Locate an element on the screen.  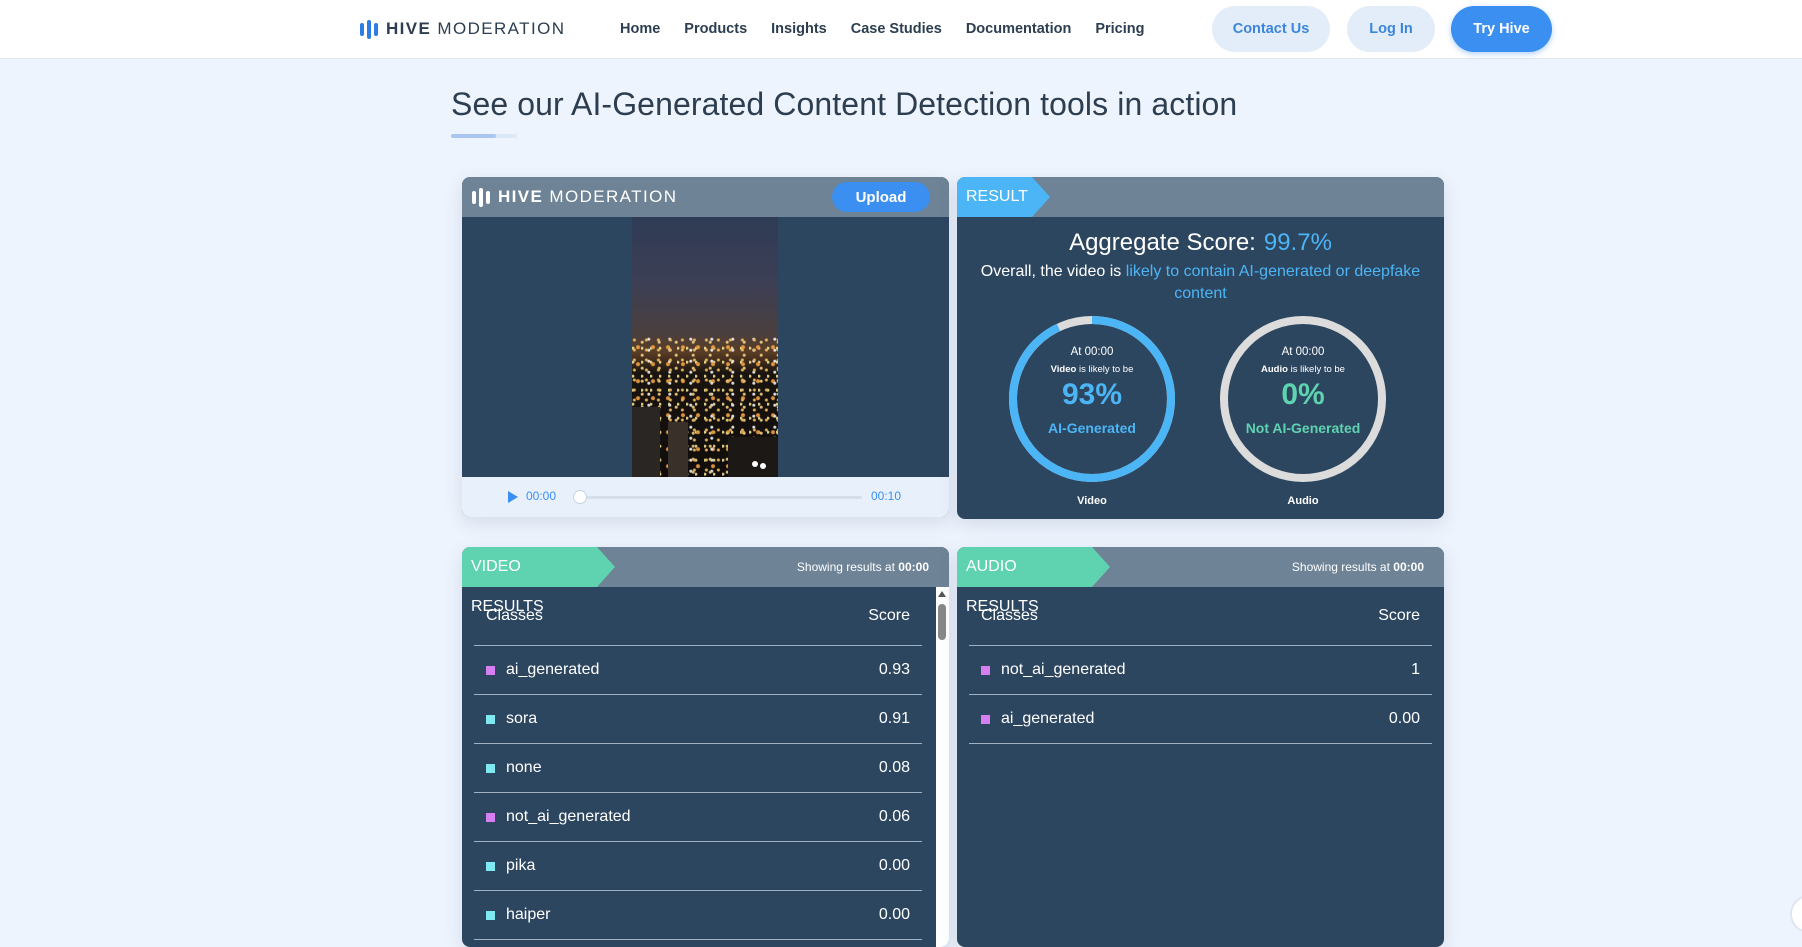
video-controls: 00:00 00:10 is located at coordinates (705, 497).